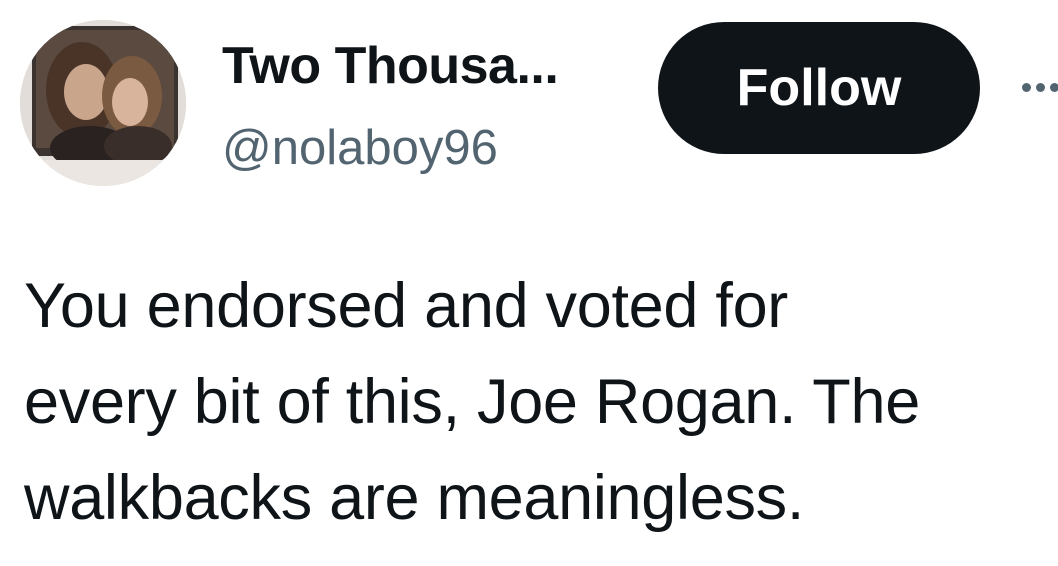 This screenshot has width=1058, height=566. I want to click on avatar, so click(103, 103).